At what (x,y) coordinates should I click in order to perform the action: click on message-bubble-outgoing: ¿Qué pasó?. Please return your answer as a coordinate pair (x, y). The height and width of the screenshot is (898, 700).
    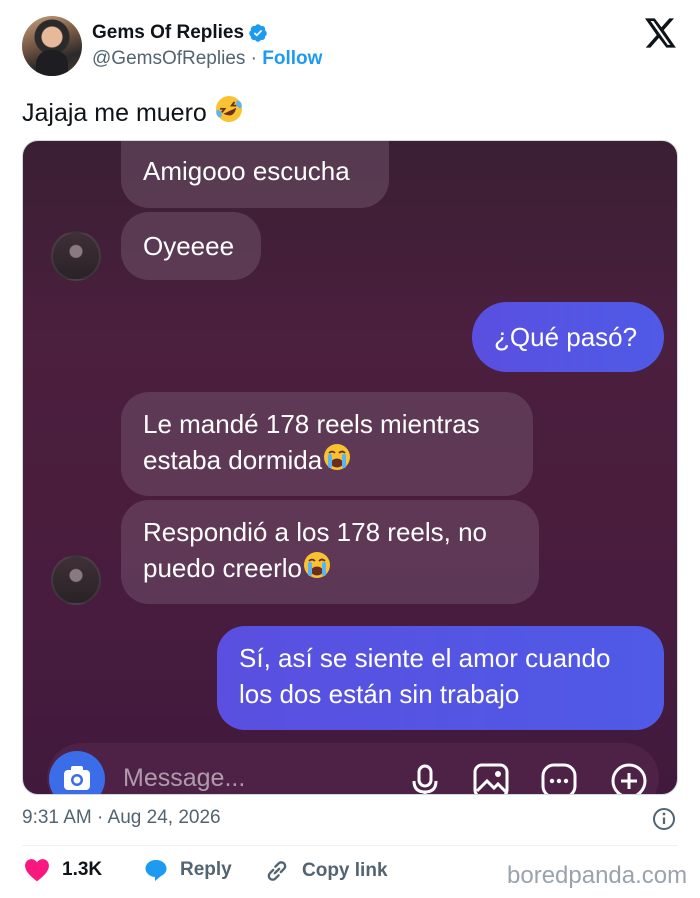
    Looking at the image, I should click on (568, 337).